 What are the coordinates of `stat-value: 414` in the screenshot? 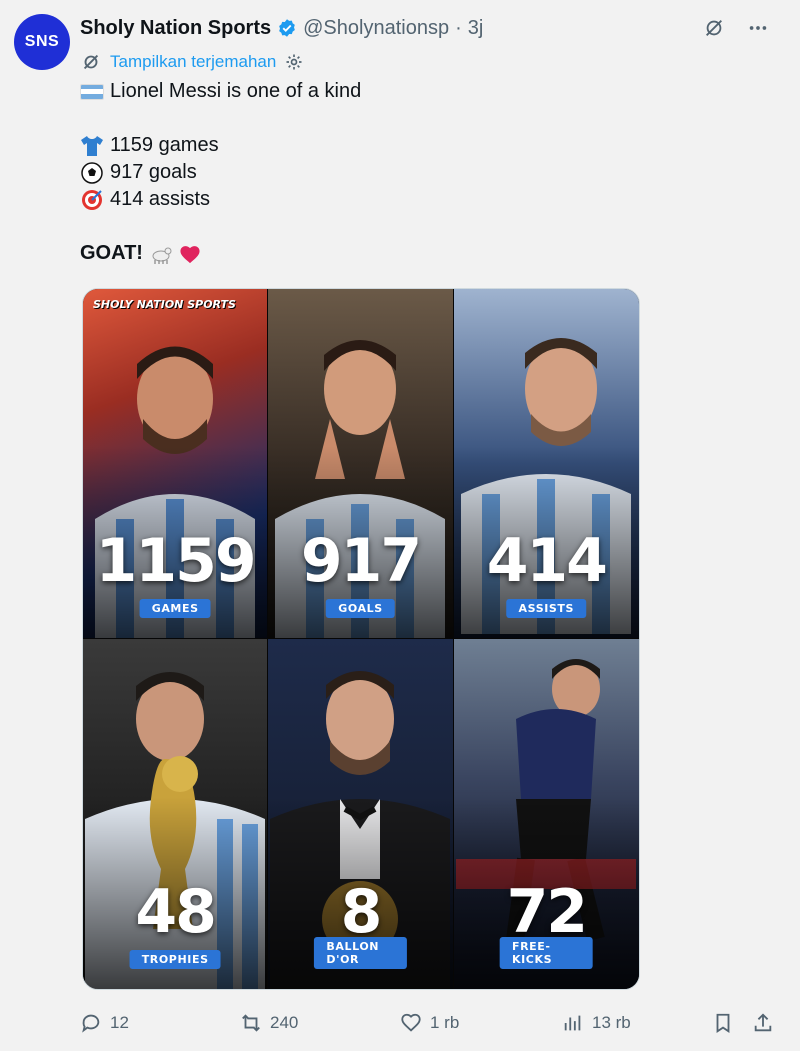 It's located at (547, 561).